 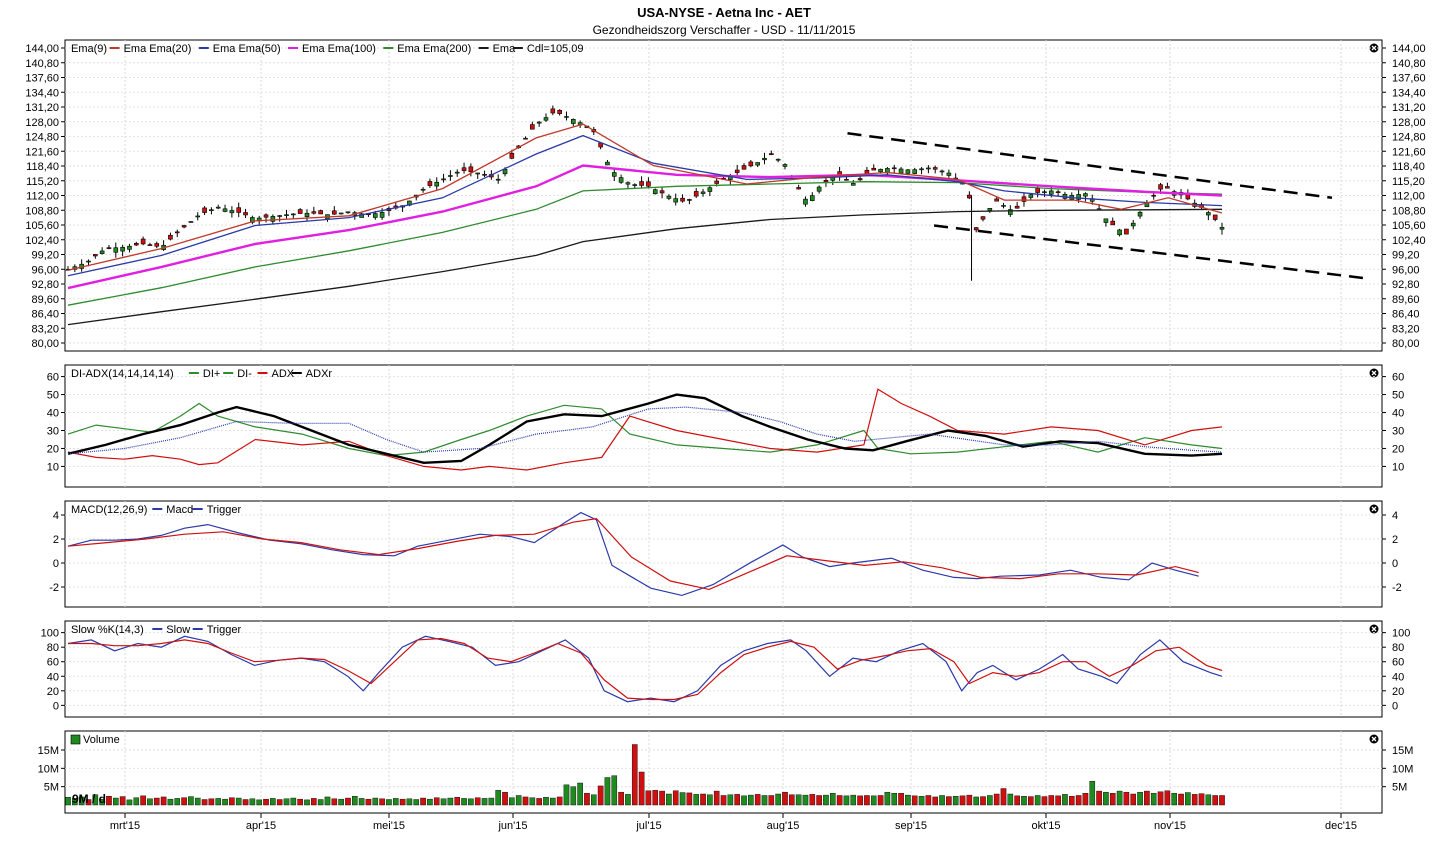 I want to click on y-tick-label-left: 5M, so click(x=51, y=788).